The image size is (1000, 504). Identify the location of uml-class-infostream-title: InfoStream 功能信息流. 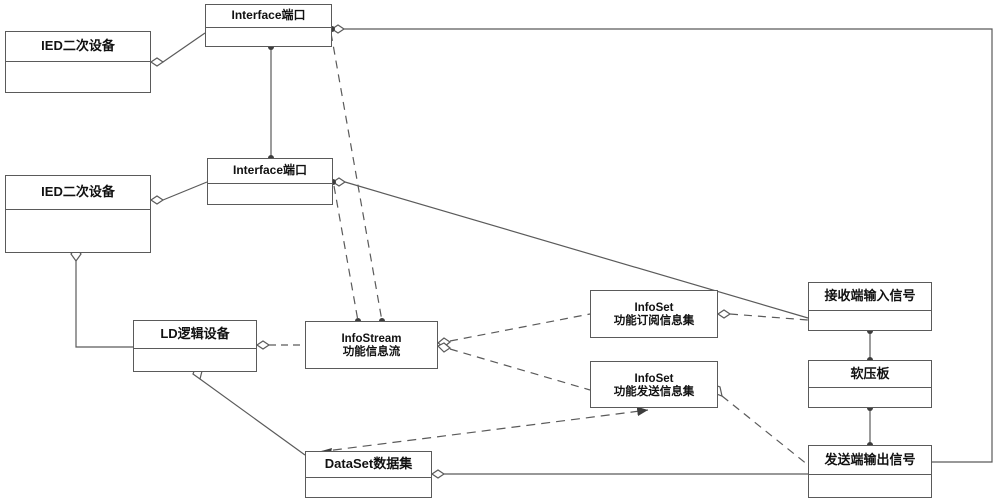
(371, 345).